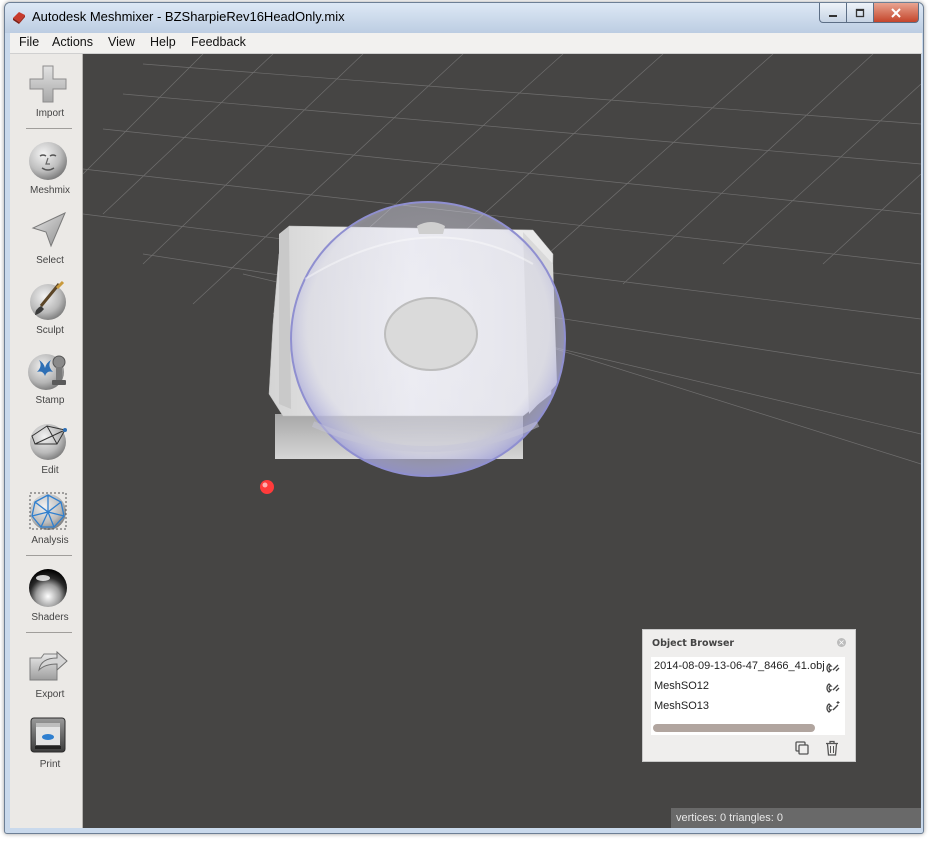  I want to click on brush-icon, so click(48, 300).